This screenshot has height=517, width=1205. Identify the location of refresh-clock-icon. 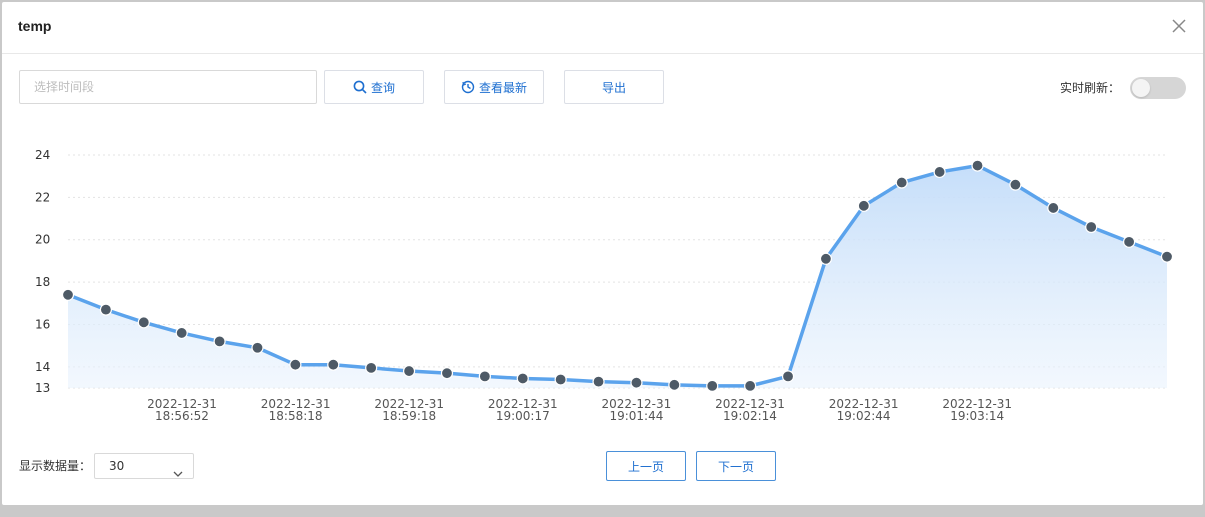
(468, 87).